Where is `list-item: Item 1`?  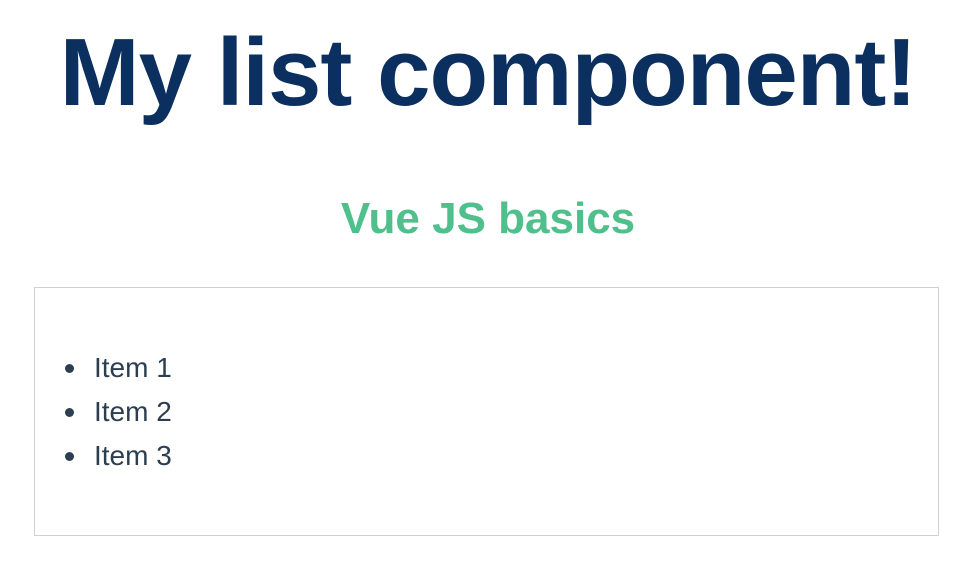 list-item: Item 1 is located at coordinates (118, 368).